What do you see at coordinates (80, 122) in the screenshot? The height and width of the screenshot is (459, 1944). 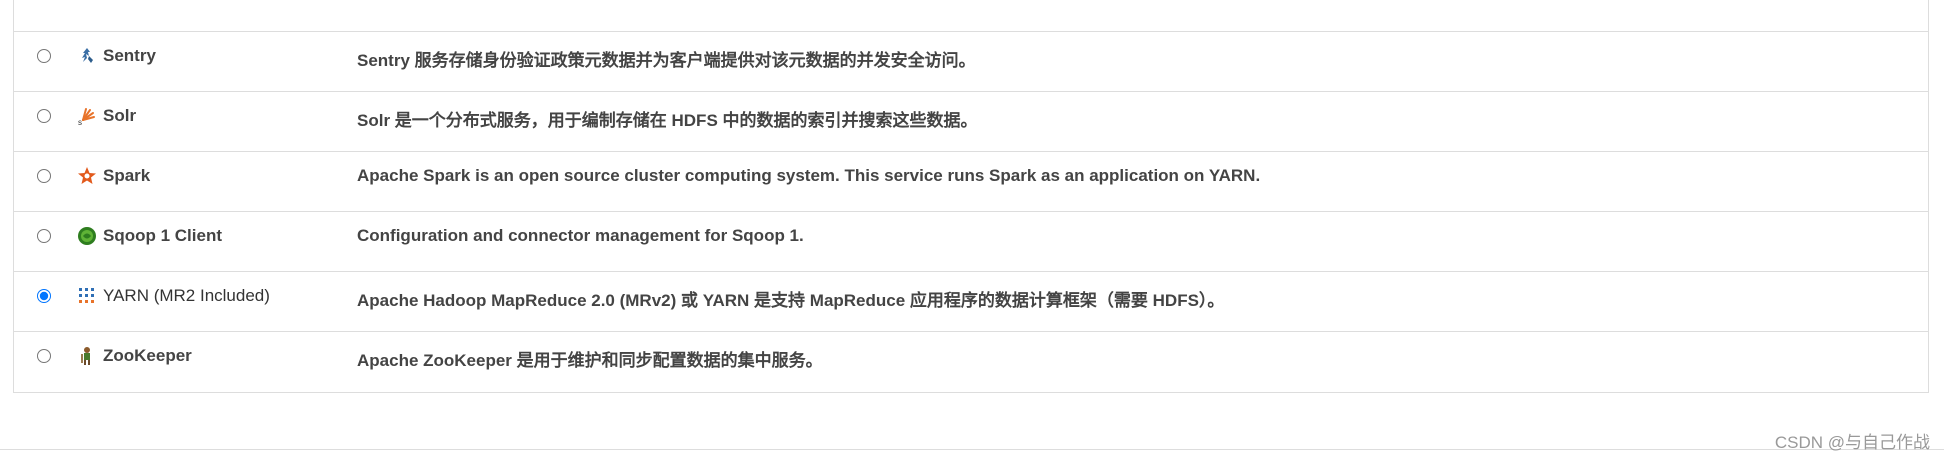 I see `svg-text: s` at bounding box center [80, 122].